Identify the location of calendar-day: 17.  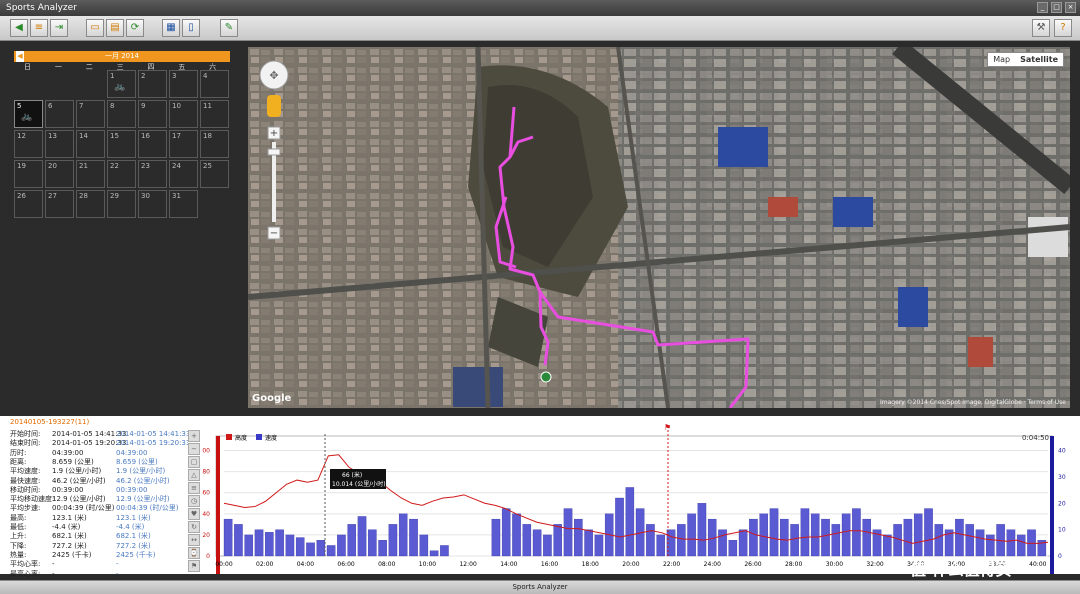
(183, 144).